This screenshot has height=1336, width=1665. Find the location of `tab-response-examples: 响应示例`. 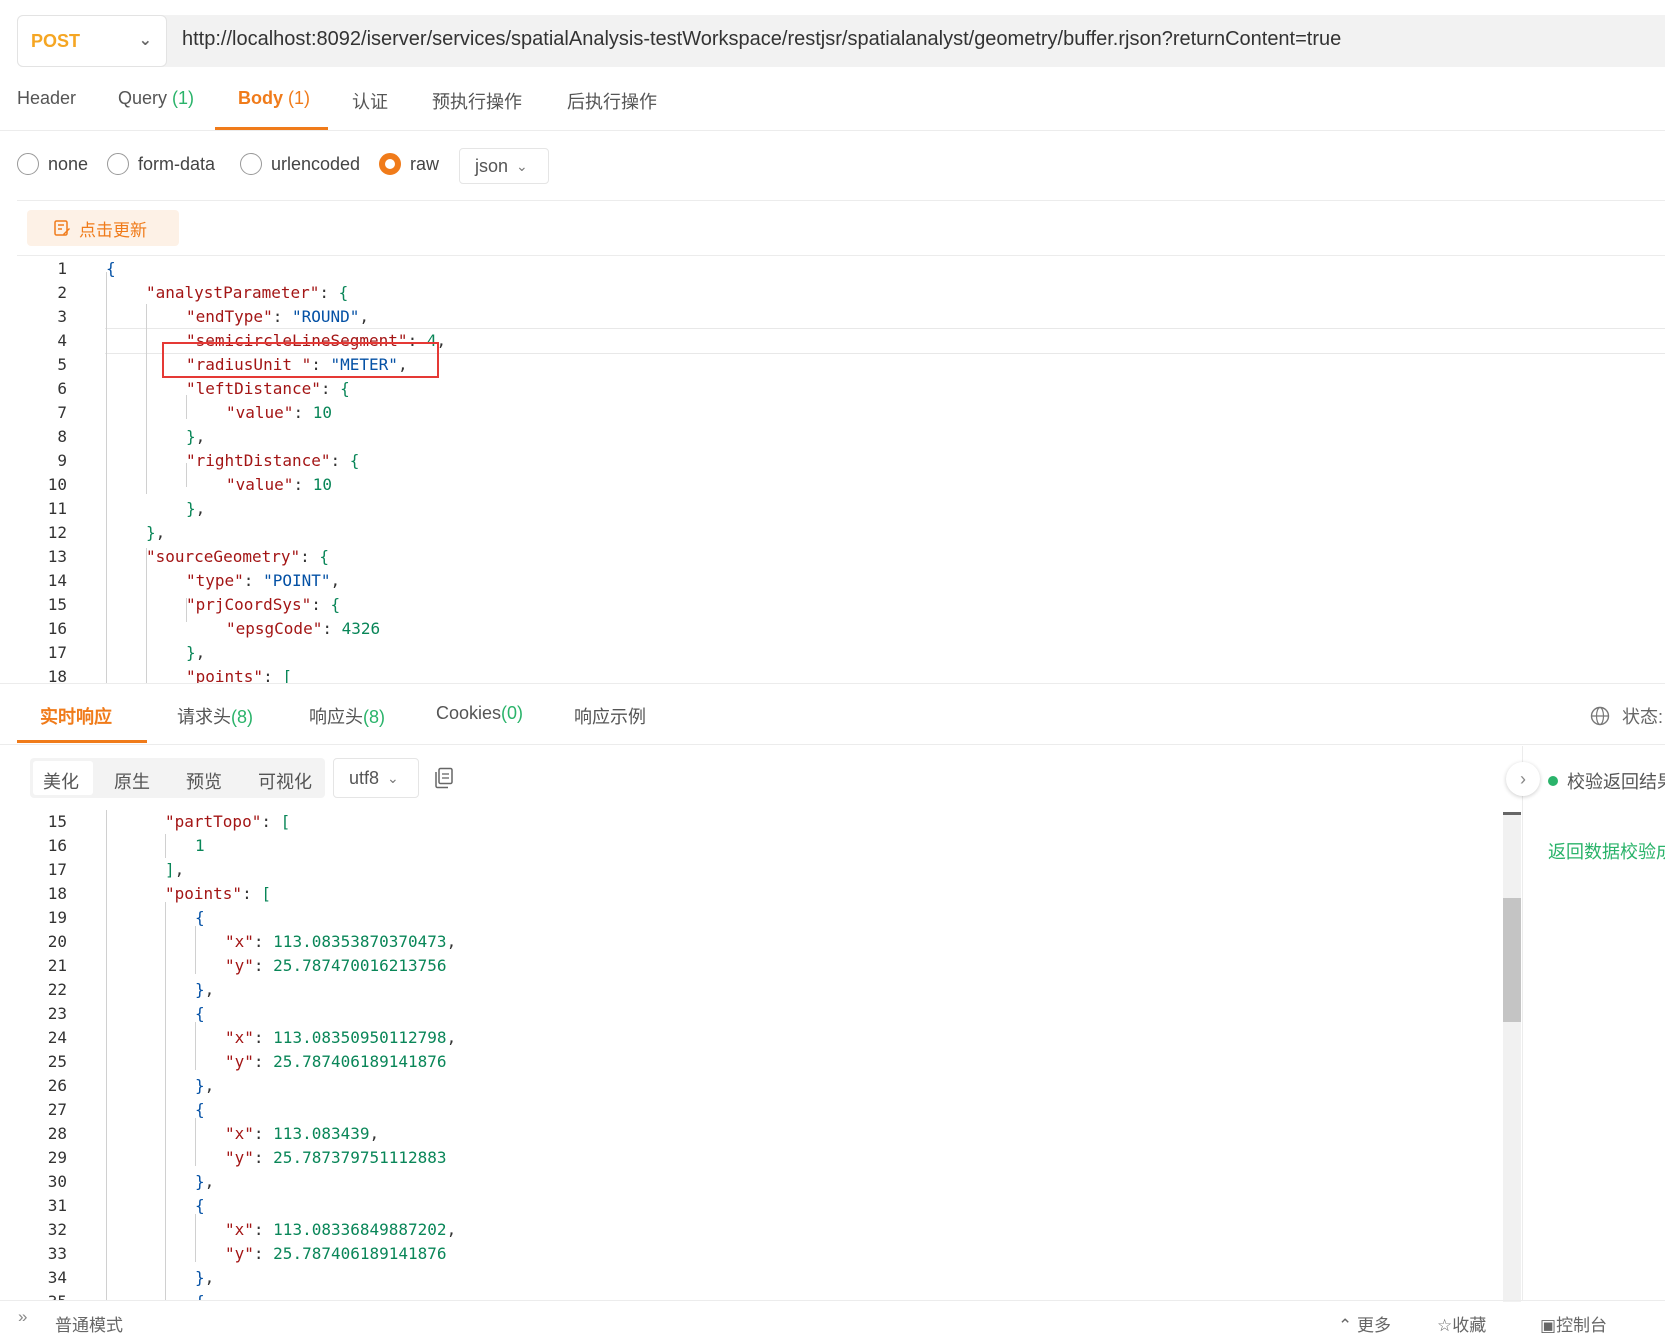

tab-response-examples: 响应示例 is located at coordinates (610, 716).